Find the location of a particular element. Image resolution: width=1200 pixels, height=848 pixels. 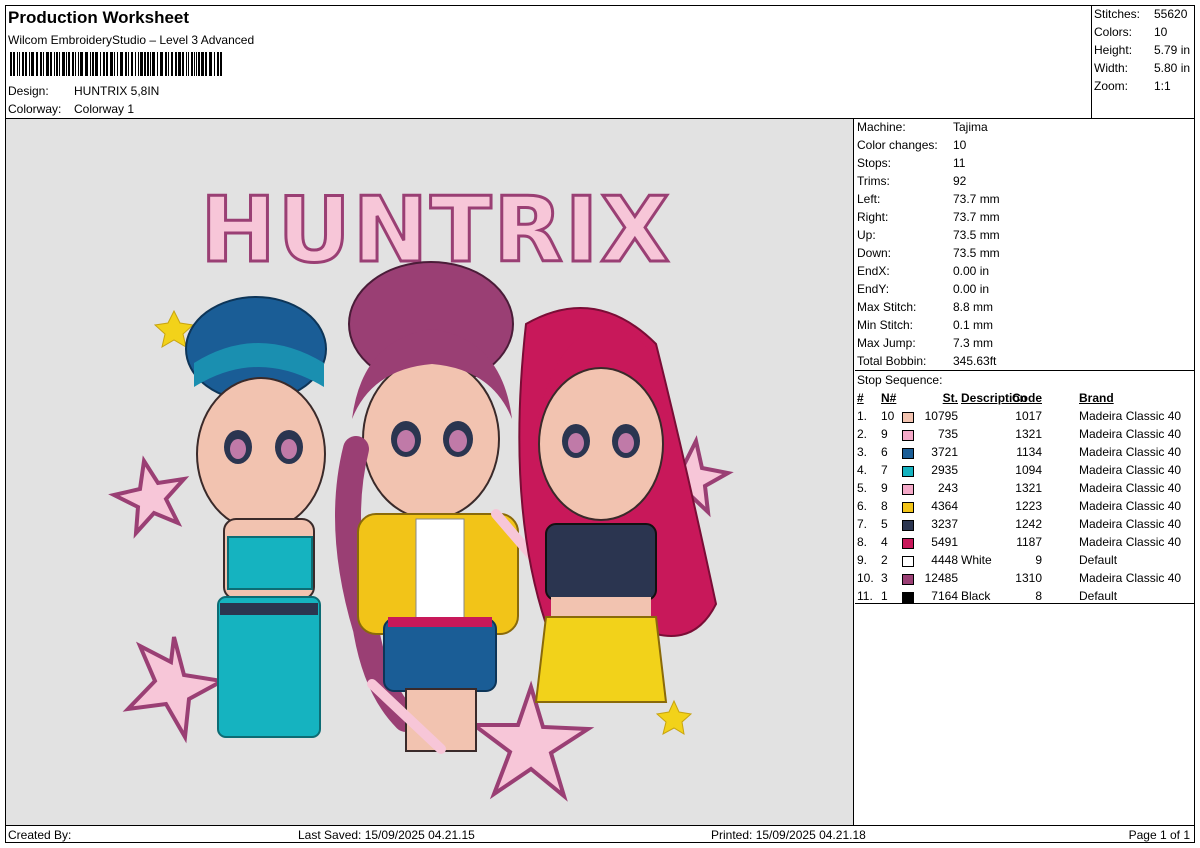

page-title: Production Worksheet is located at coordinates (99, 17).